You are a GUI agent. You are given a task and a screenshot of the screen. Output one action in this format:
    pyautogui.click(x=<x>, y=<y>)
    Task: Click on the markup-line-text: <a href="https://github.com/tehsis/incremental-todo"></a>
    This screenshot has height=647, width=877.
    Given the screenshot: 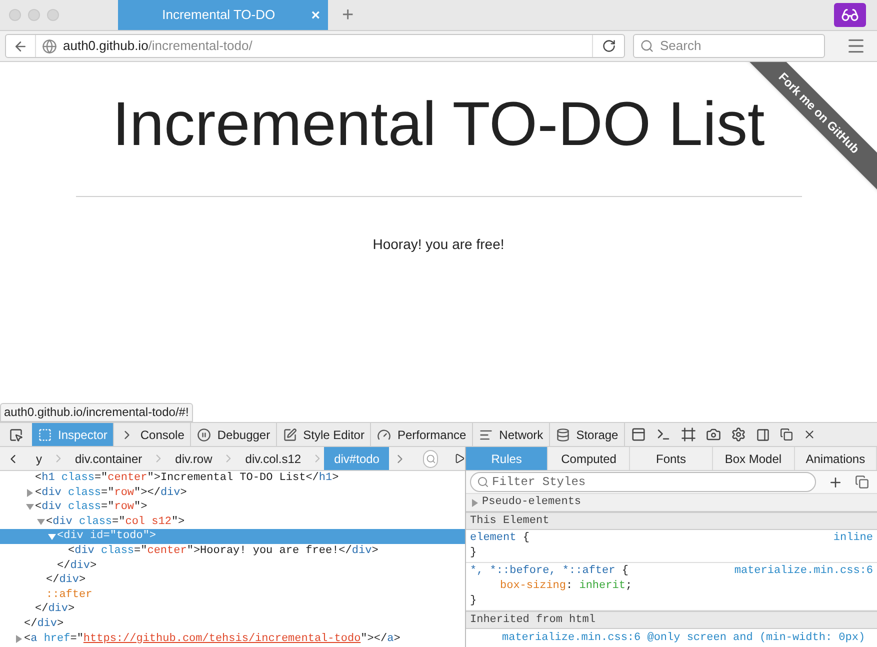 What is the action you would take?
    pyautogui.click(x=212, y=639)
    